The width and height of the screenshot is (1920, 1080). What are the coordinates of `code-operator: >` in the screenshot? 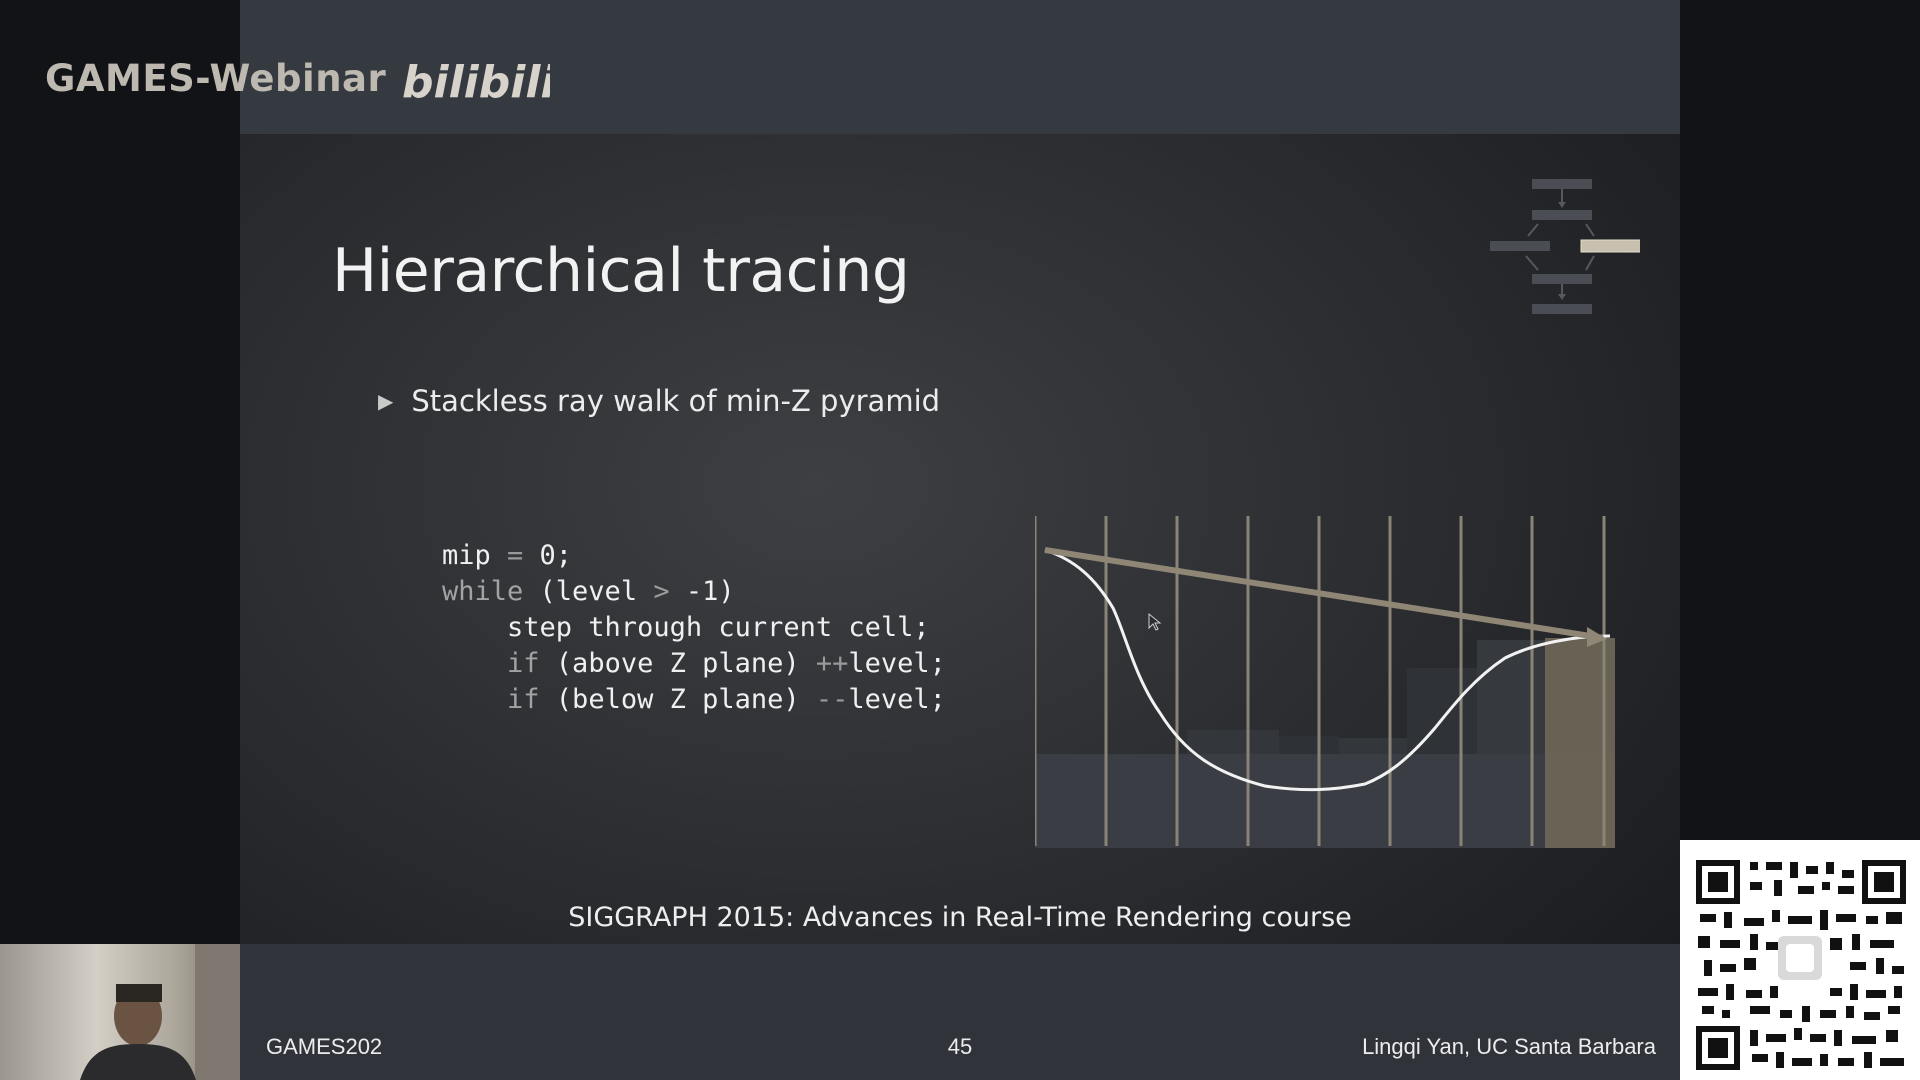 It's located at (661, 591).